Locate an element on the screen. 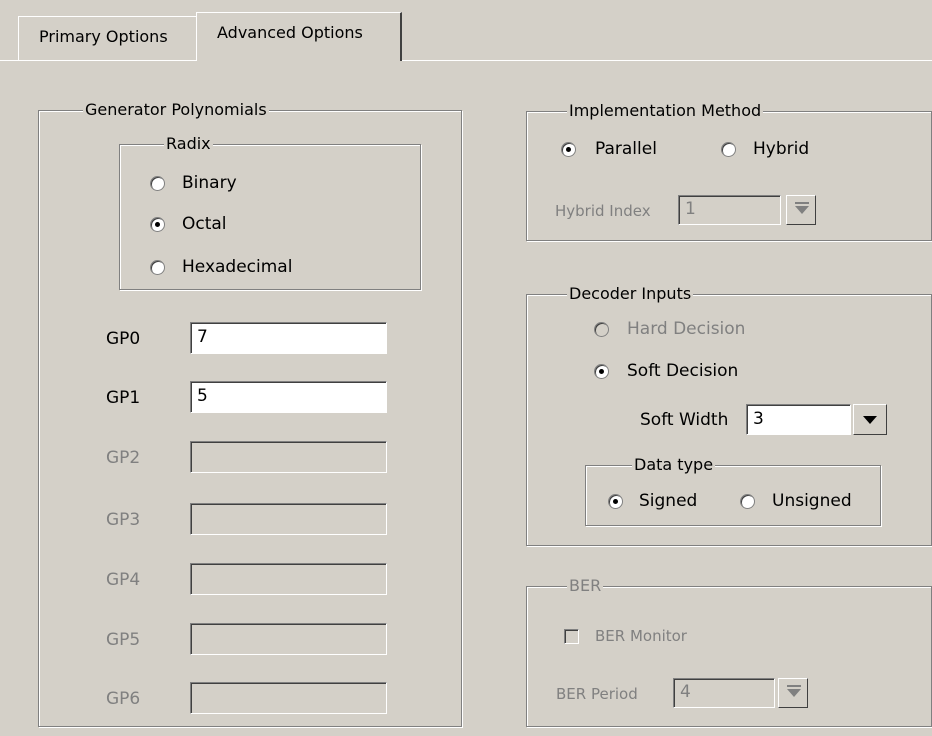  data-type-group: Data type Signed Unsigned is located at coordinates (733, 490).